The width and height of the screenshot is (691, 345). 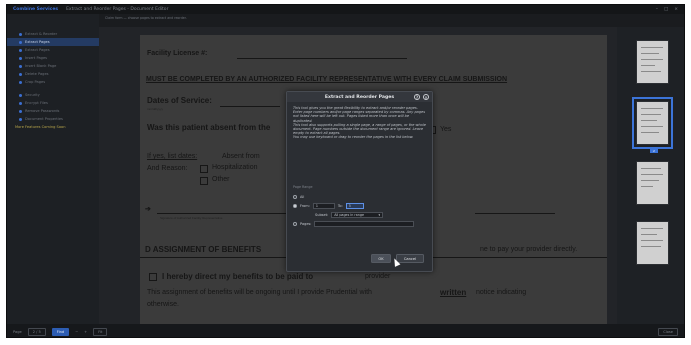 What do you see at coordinates (654, 151) in the screenshot?
I see `selected-page-number: 2` at bounding box center [654, 151].